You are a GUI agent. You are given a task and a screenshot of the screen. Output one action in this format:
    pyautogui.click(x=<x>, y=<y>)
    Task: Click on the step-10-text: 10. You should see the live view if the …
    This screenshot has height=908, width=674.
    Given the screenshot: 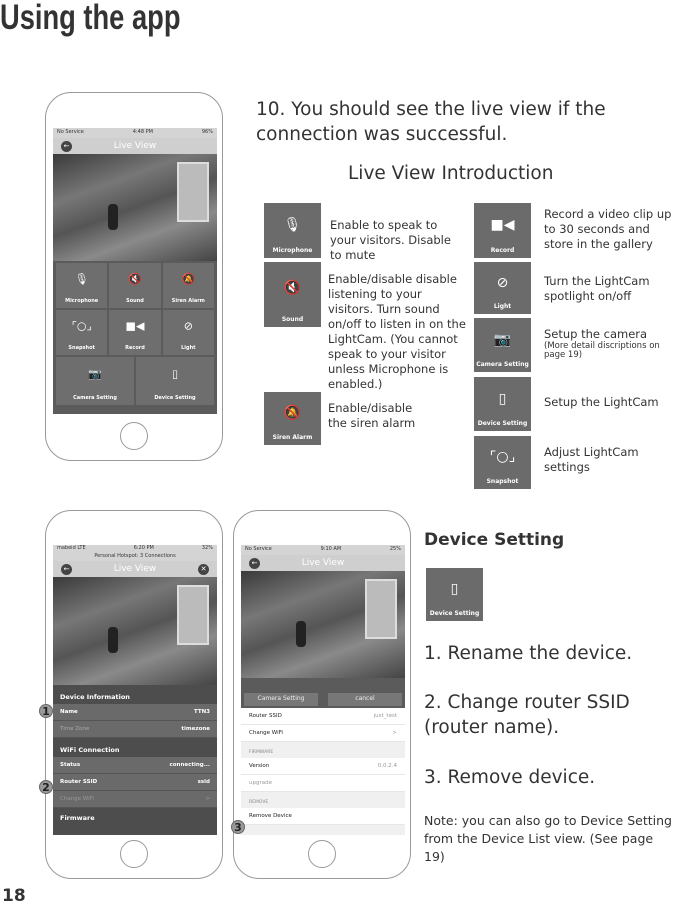 What is the action you would take?
    pyautogui.click(x=431, y=122)
    